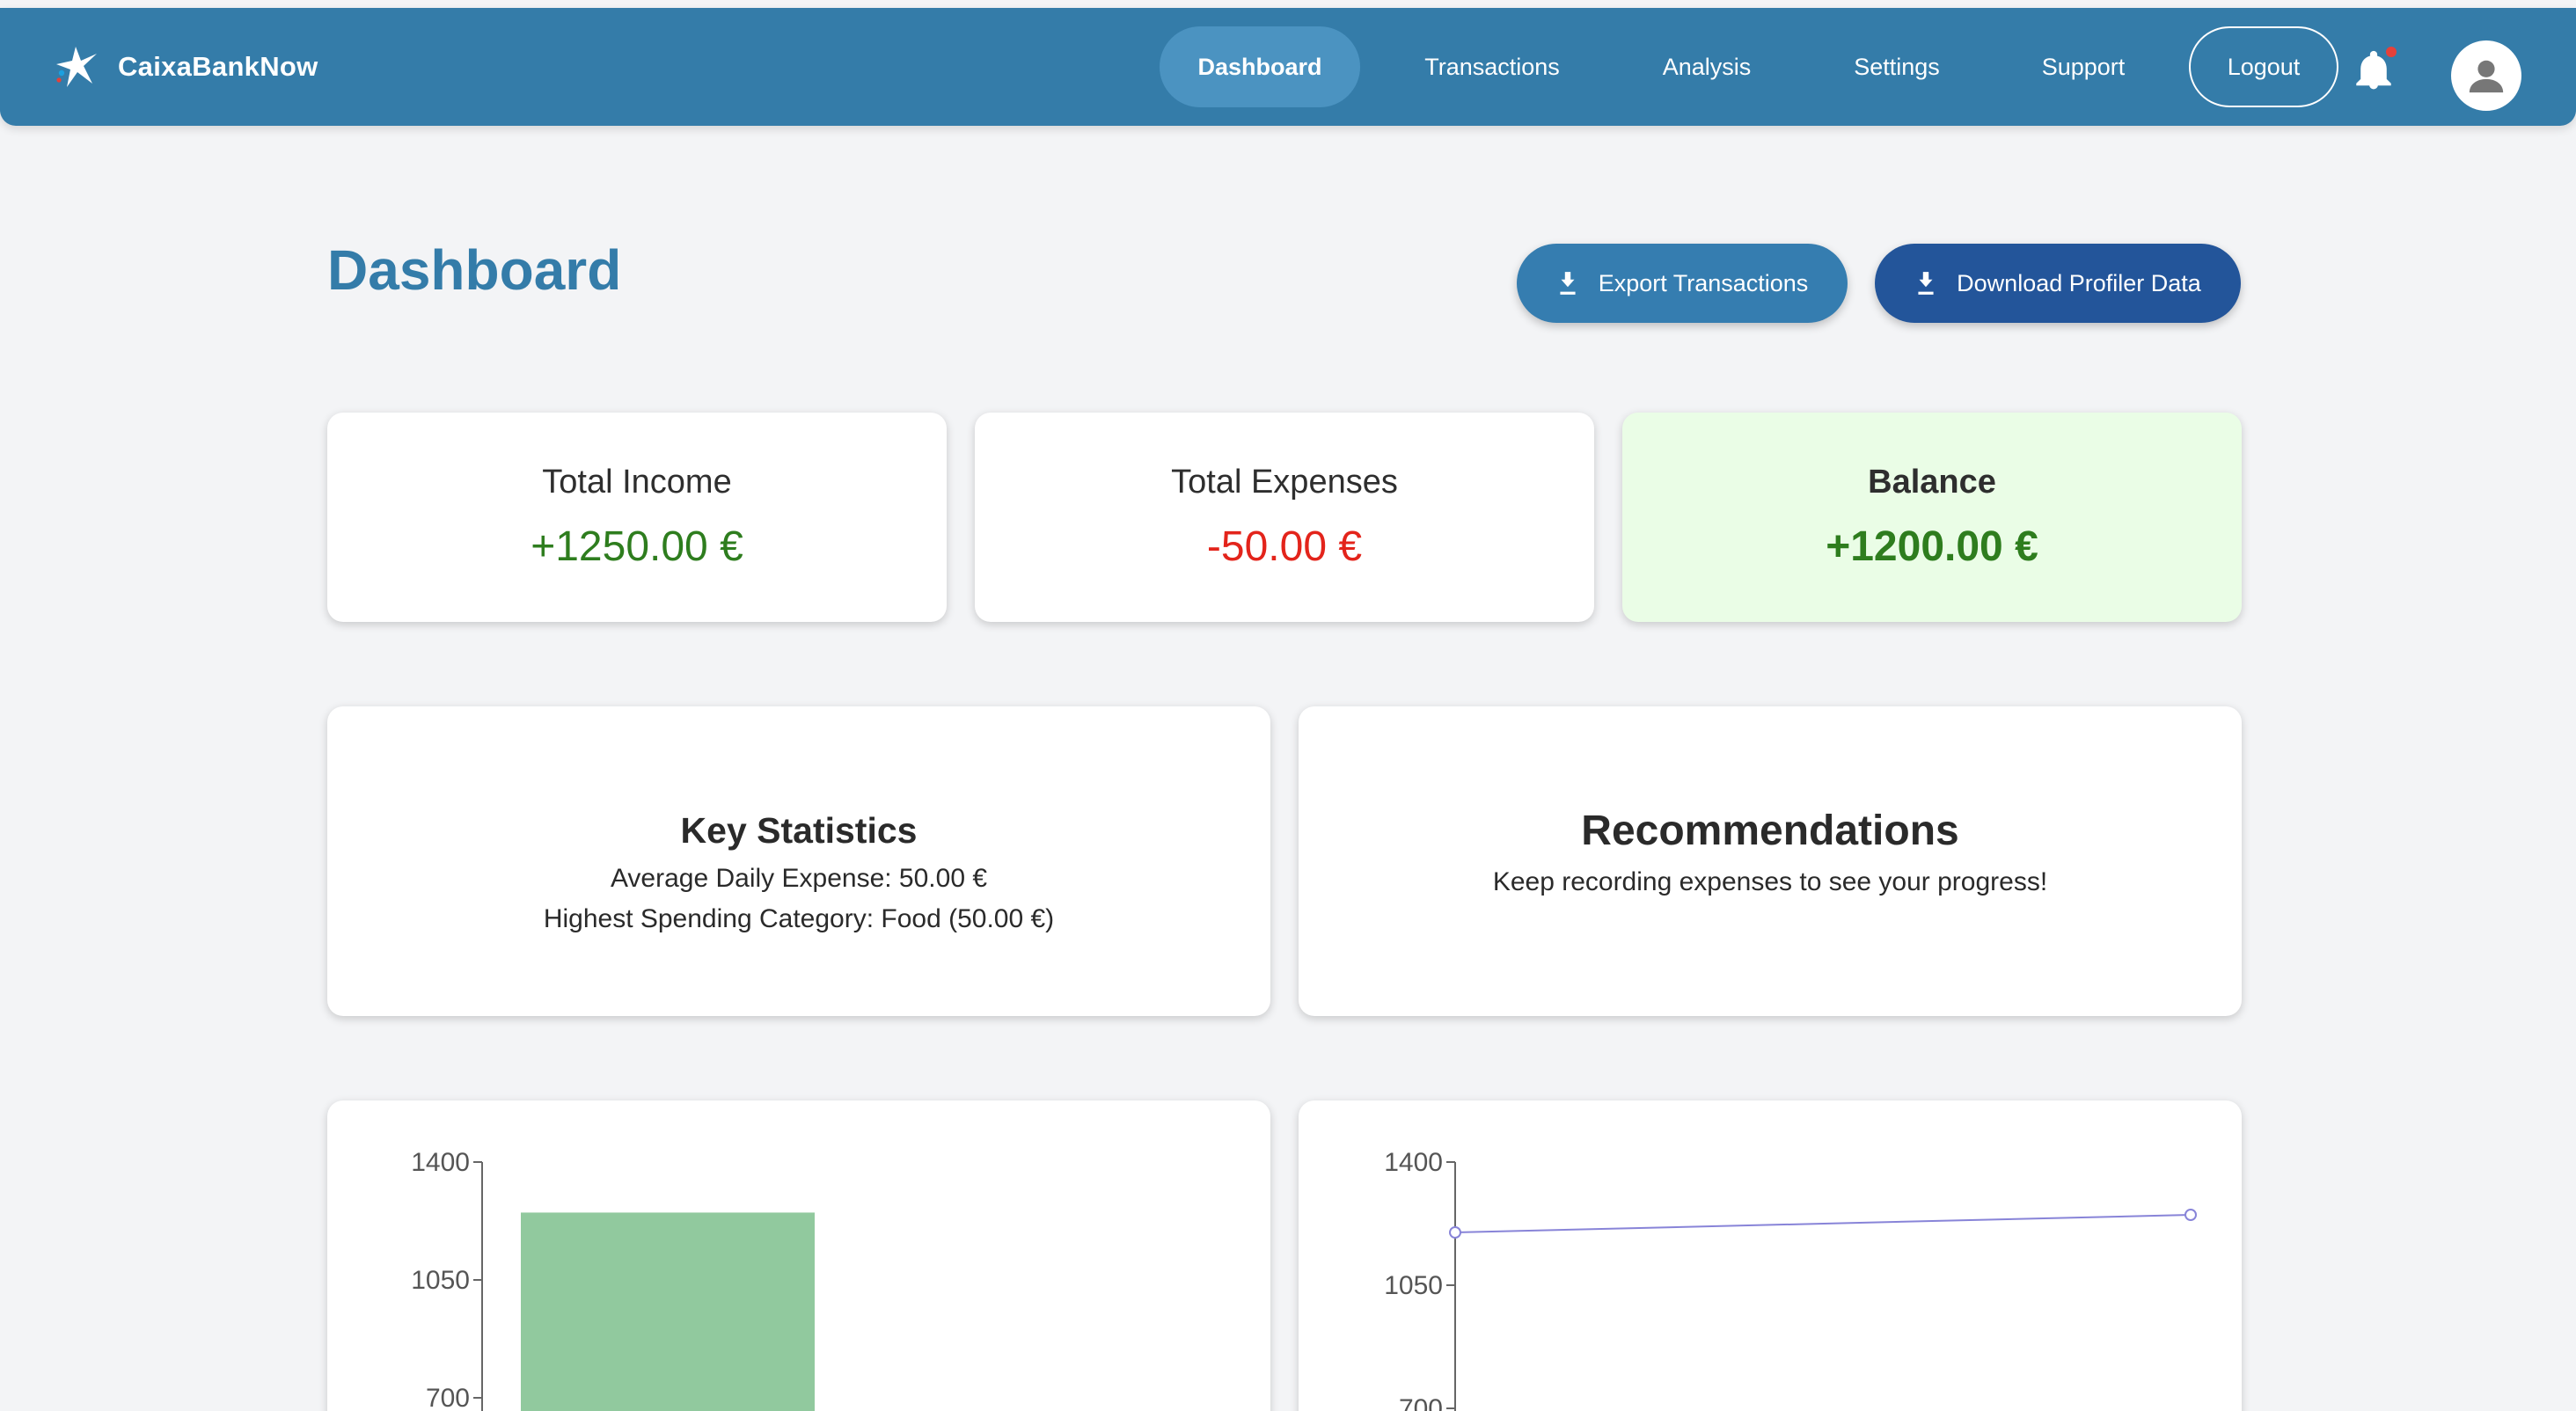 The image size is (2576, 1411). I want to click on avatar, so click(2486, 76).